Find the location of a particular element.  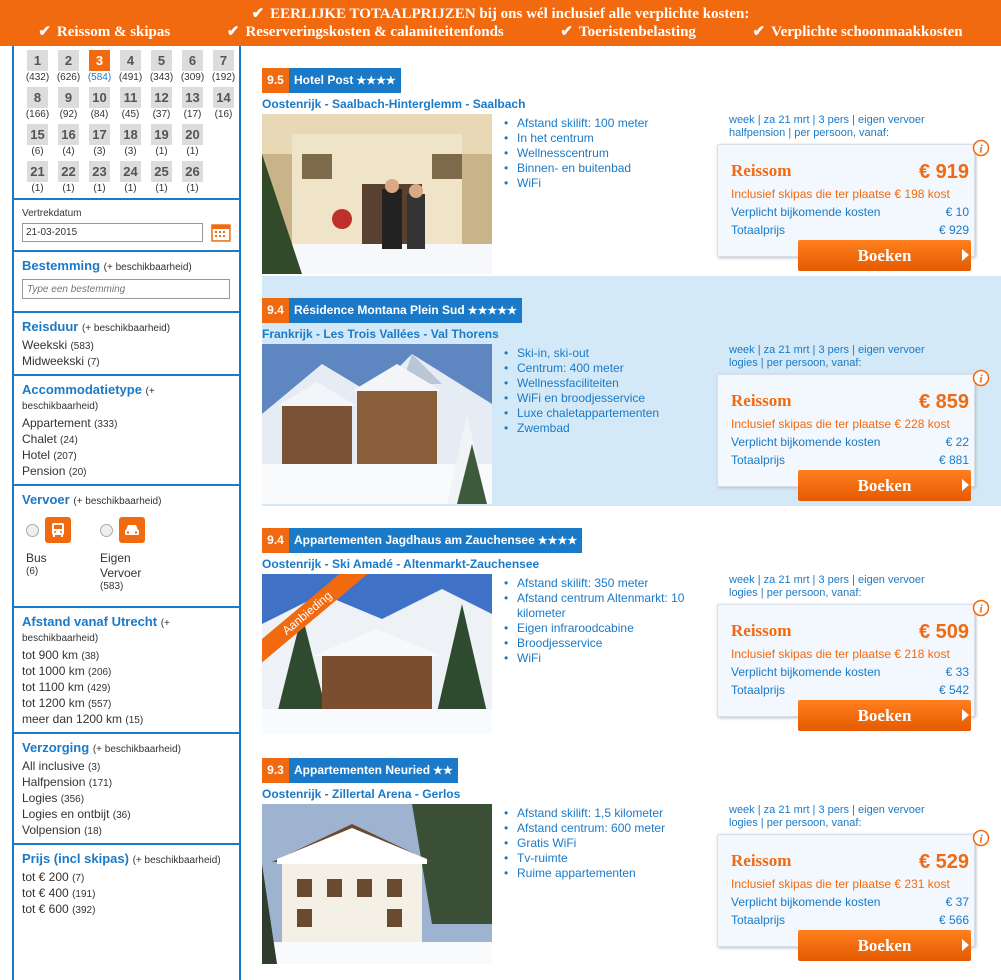

hotel-name-link: Appartementen Neuried ★★ is located at coordinates (373, 770).